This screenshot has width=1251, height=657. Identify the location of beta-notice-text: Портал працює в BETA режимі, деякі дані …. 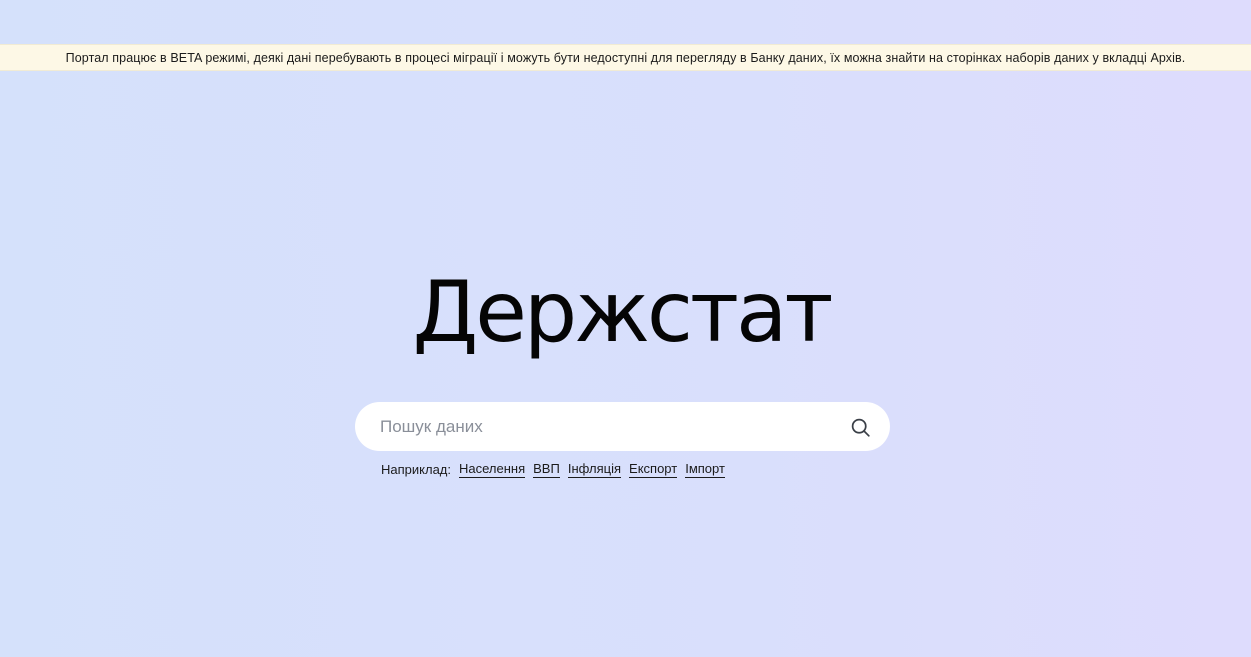
(625, 57).